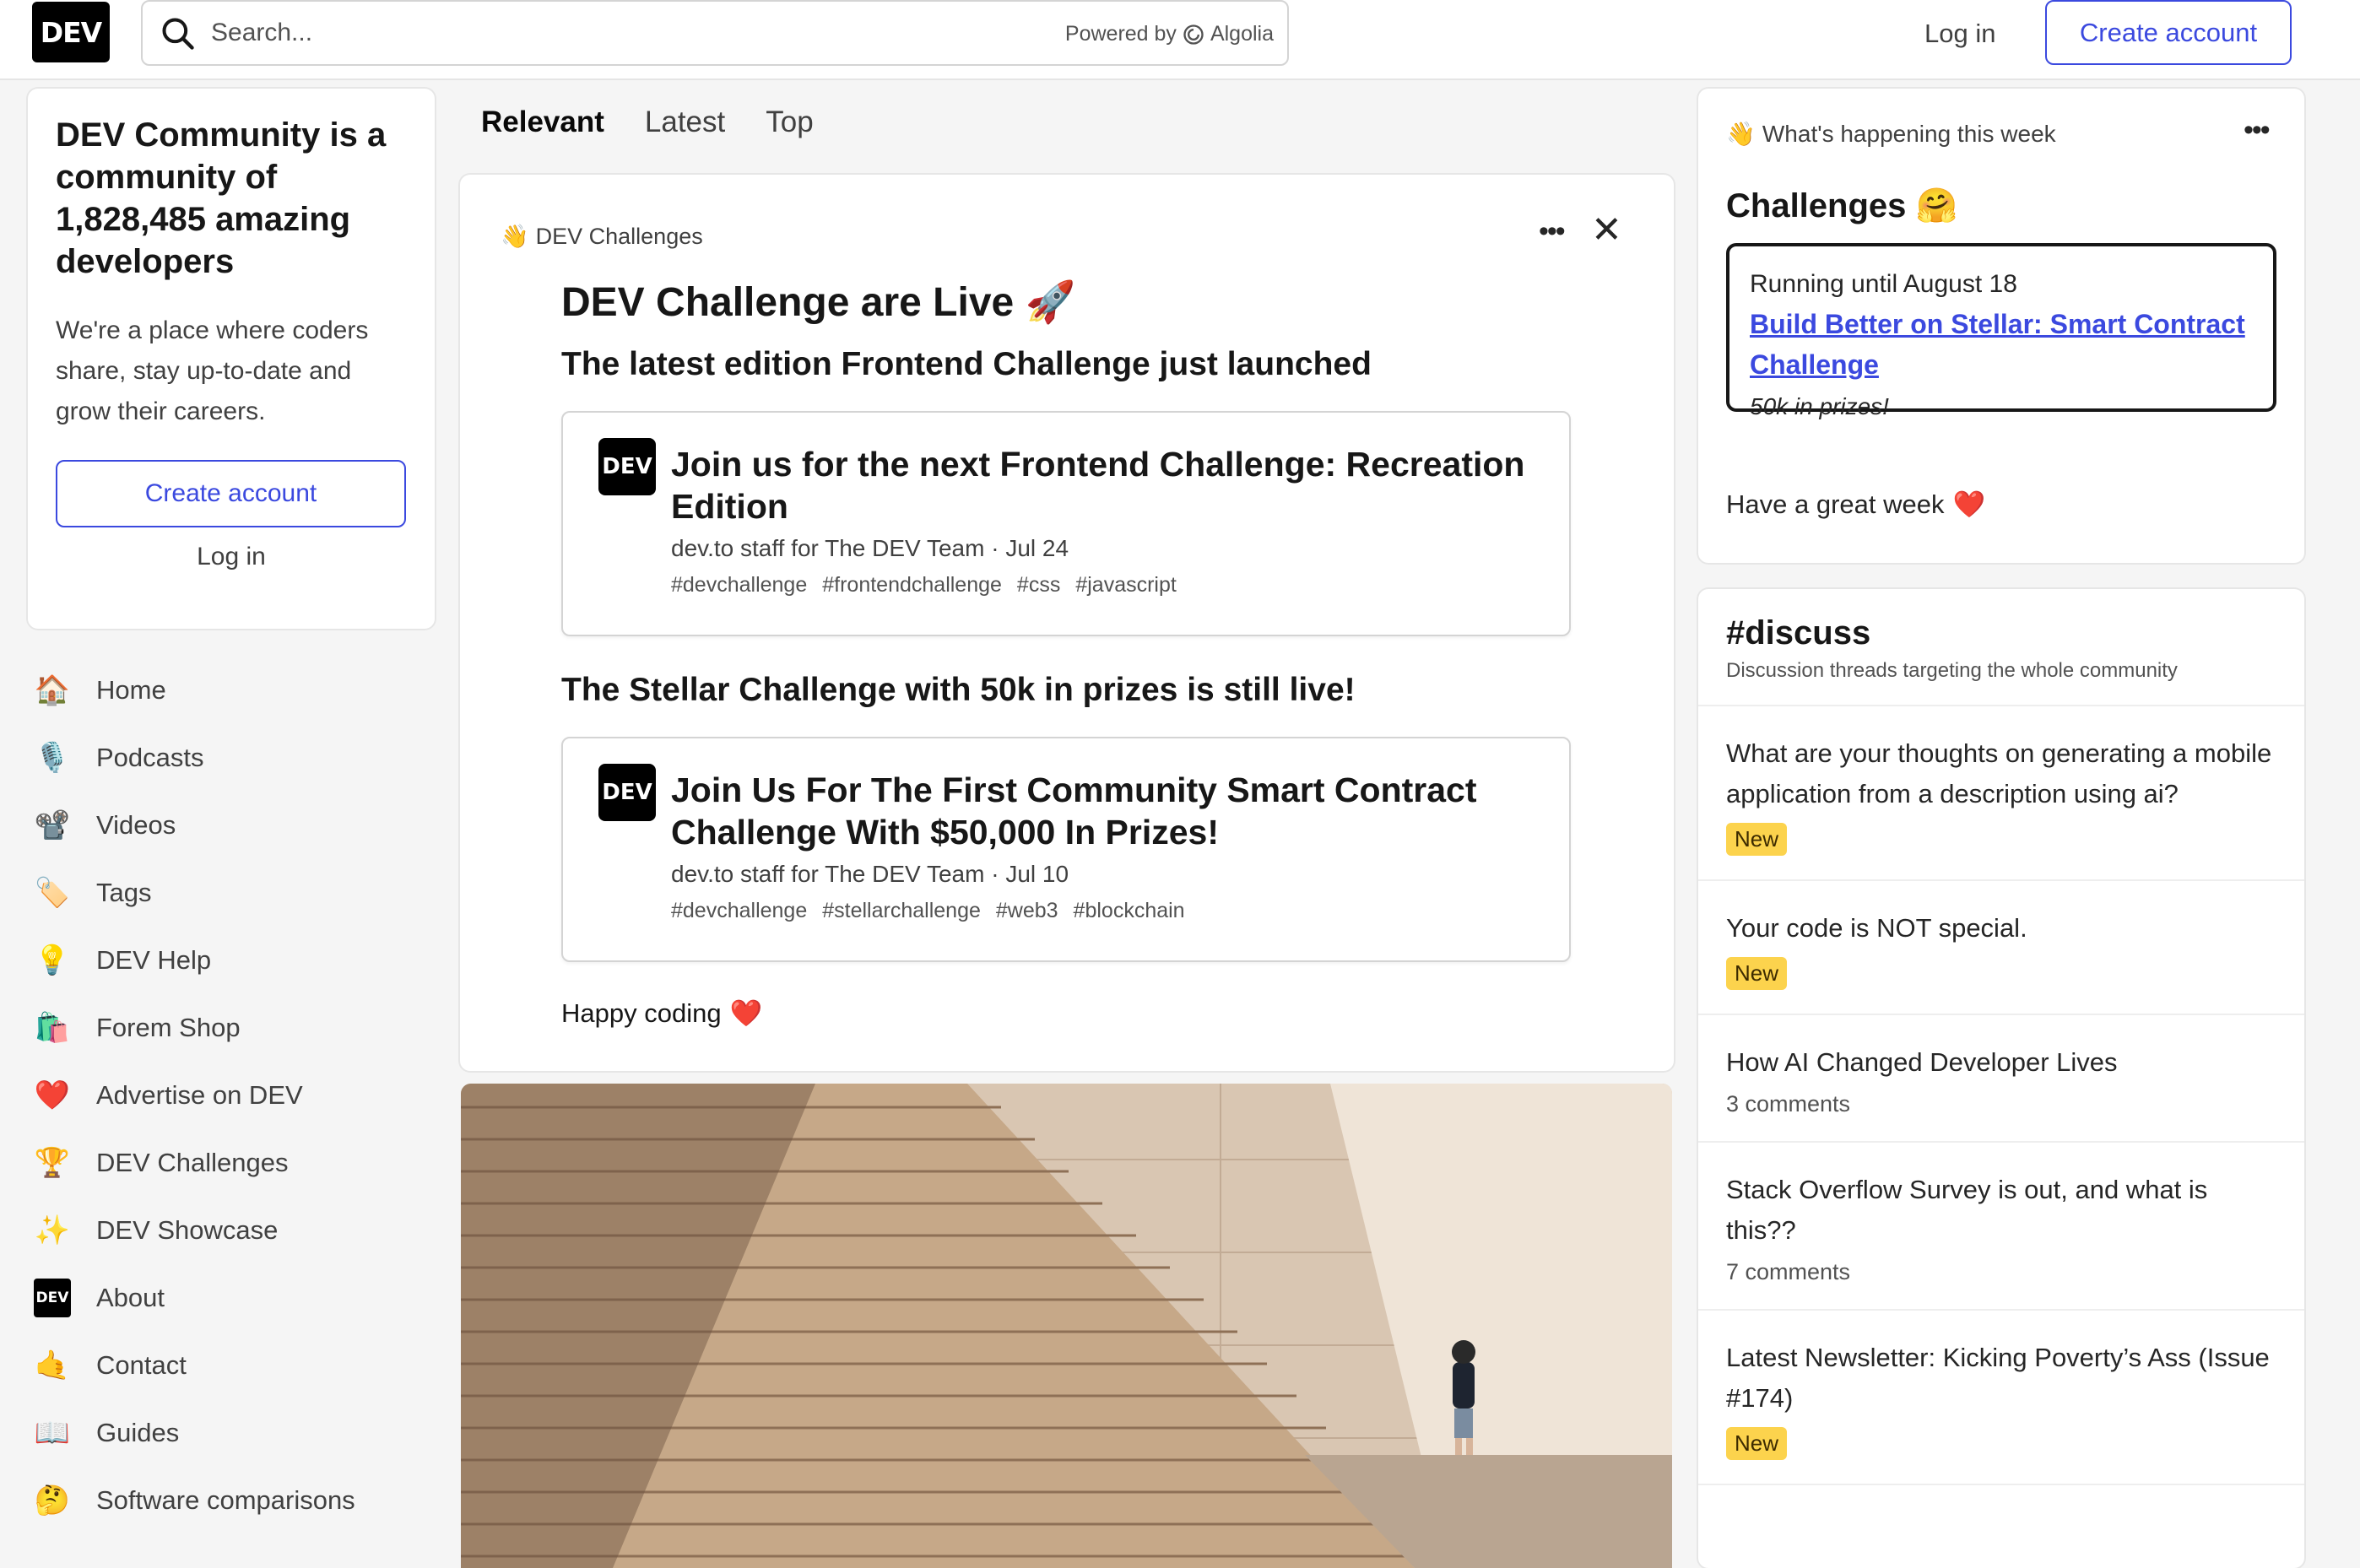  Describe the element at coordinates (236, 1365) in the screenshot. I see `sidebar-item-contact: 🤙 Contact` at that location.